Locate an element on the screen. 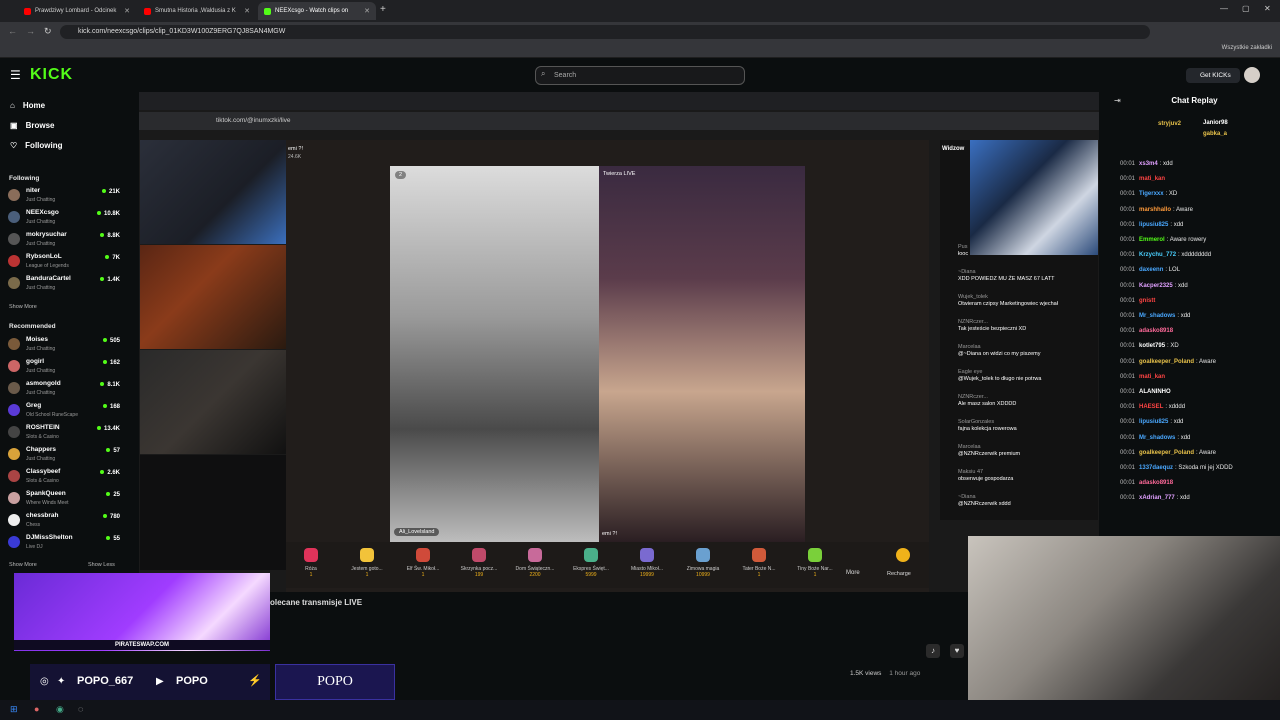 The width and height of the screenshot is (1280, 720). bell-icon: ♪ is located at coordinates (933, 651).